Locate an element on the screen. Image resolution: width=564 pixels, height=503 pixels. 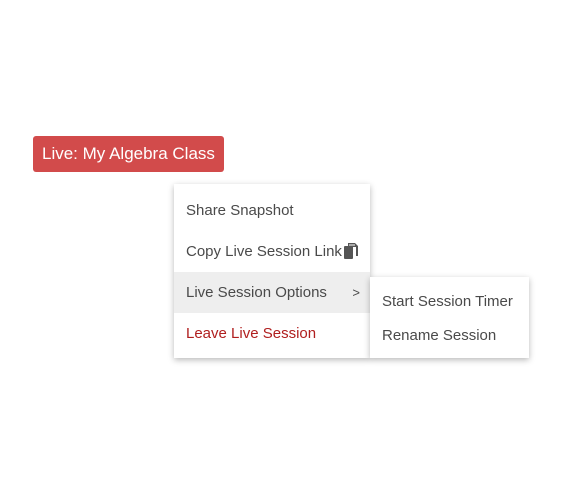
submenu-item-start-timer: Start Session Timer is located at coordinates (449, 301).